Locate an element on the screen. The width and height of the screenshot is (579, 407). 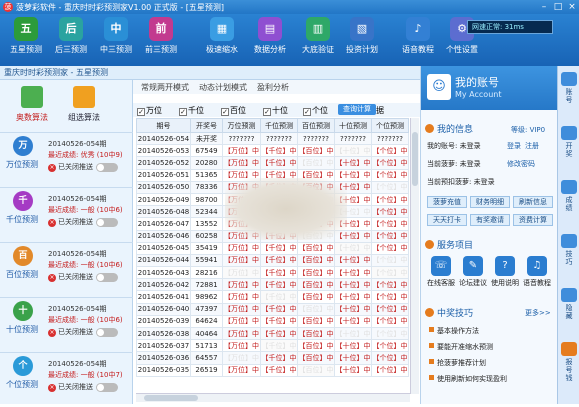
column-header: 万位预测 is located at coordinates (241, 125).